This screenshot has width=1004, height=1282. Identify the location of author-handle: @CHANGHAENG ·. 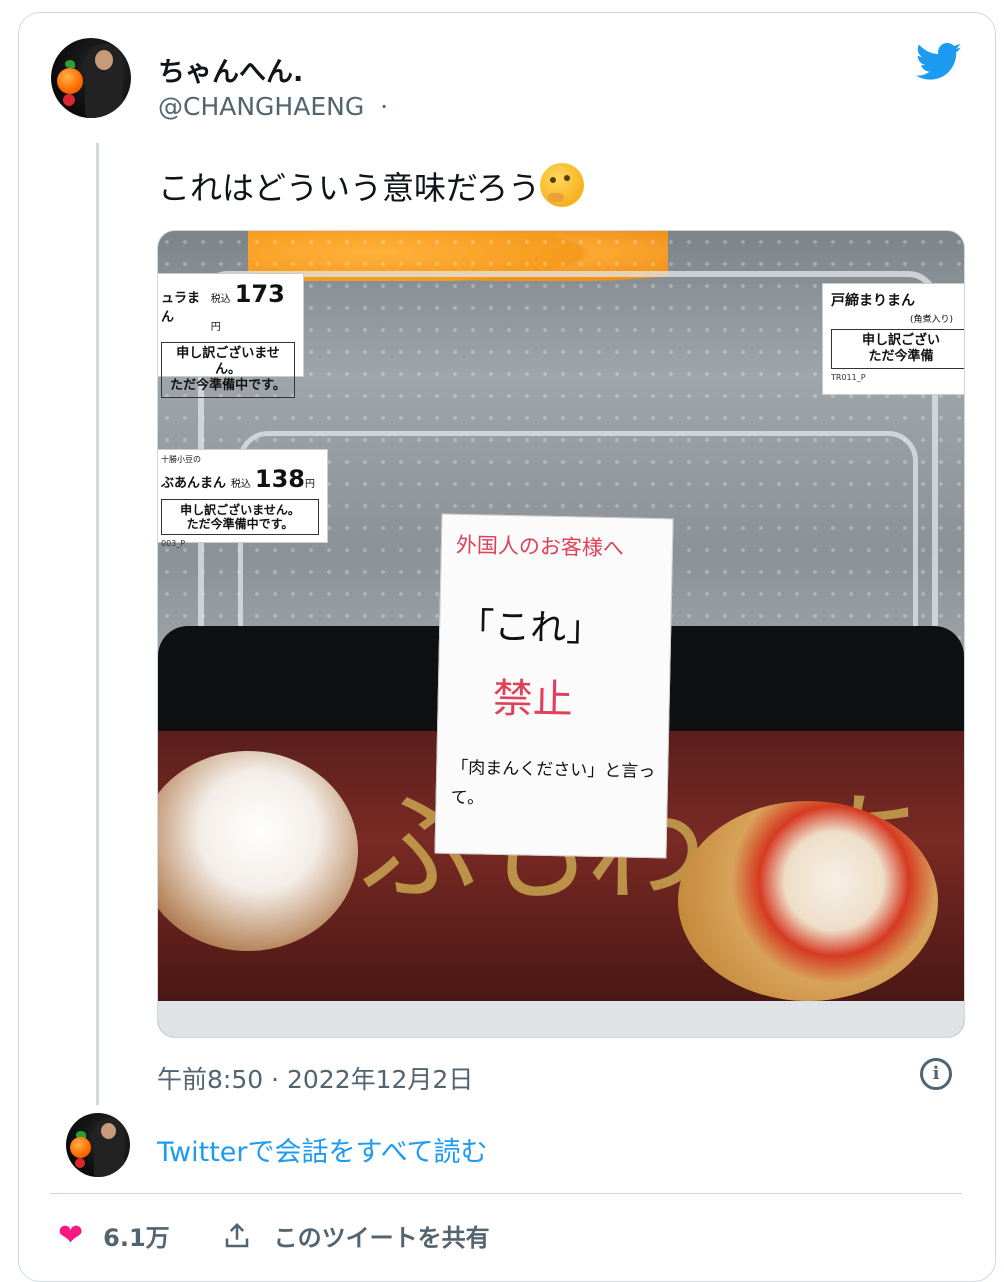
(273, 106).